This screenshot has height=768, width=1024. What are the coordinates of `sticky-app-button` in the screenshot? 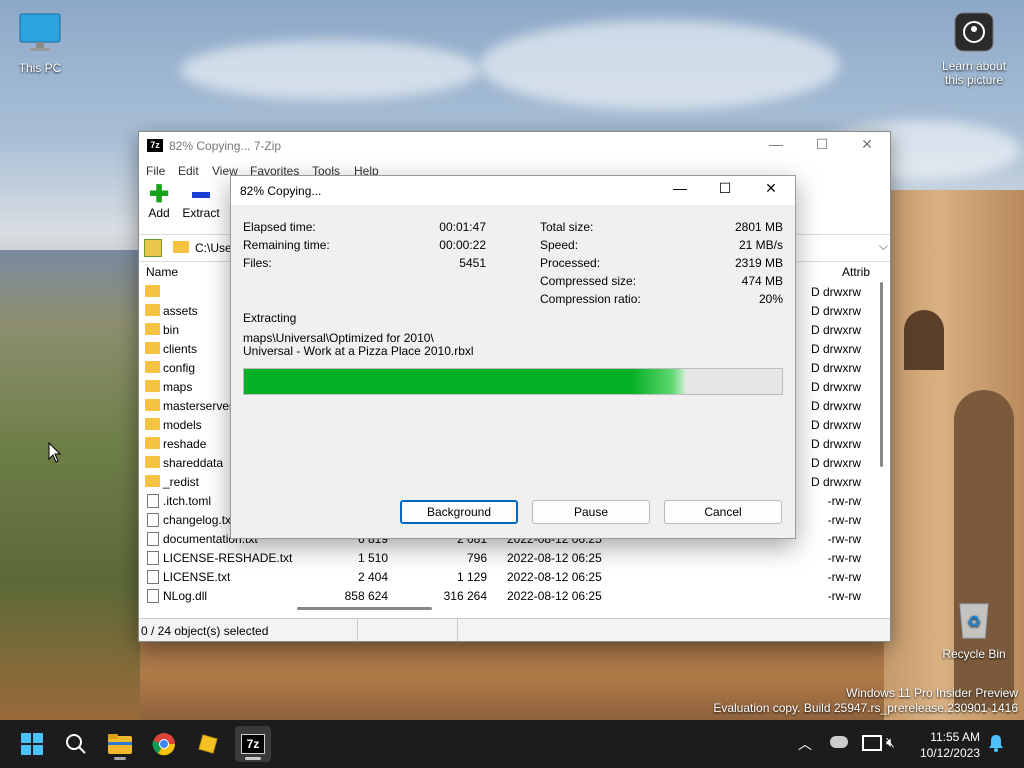 It's located at (208, 744).